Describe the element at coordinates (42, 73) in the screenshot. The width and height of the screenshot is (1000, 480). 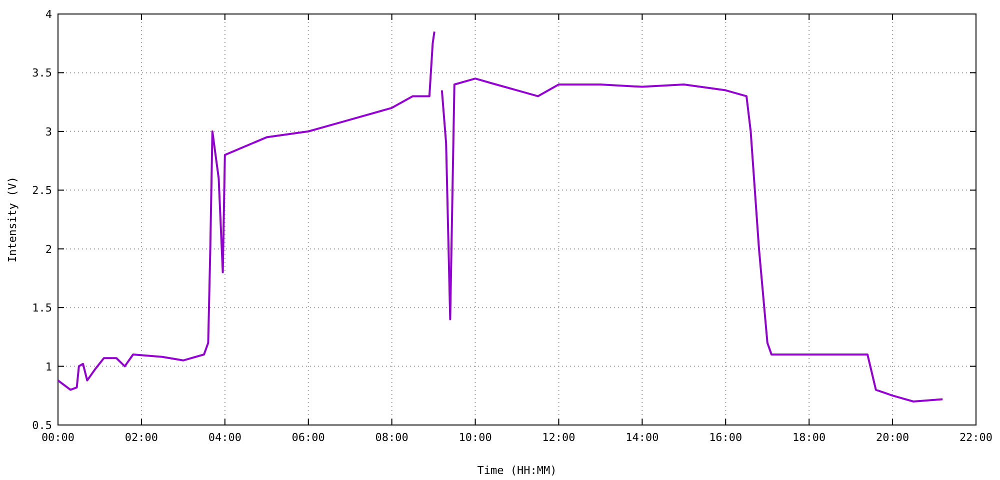
I see `y-tick-label: 3.5` at that location.